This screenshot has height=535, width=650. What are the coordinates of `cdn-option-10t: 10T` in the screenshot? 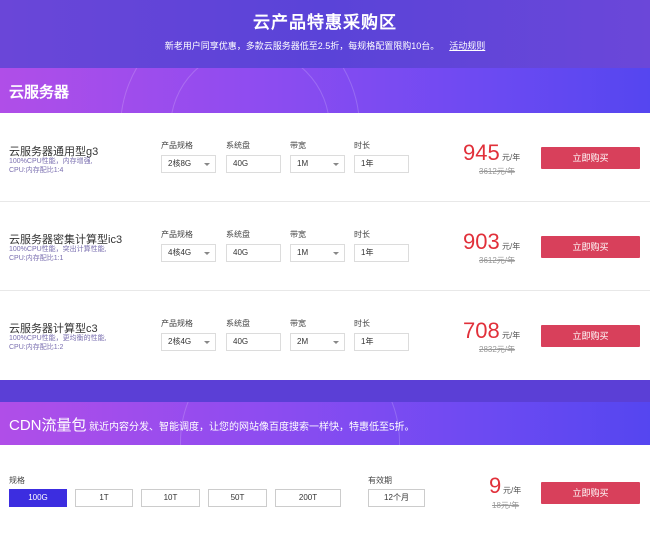 It's located at (170, 498).